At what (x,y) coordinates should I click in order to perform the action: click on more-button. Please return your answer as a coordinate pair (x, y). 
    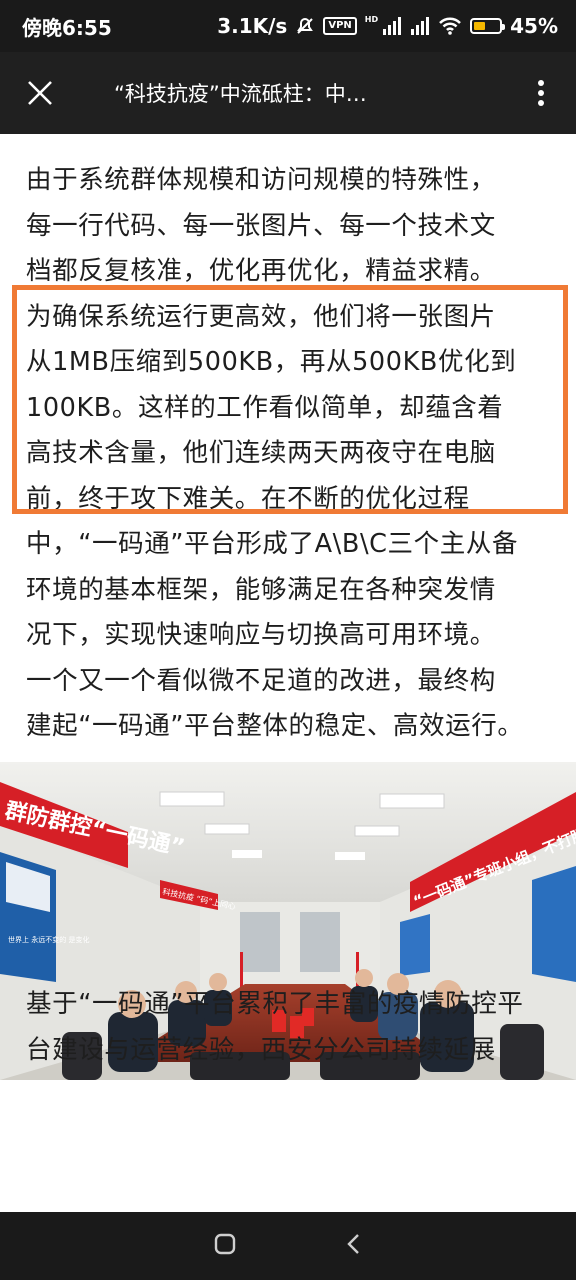
    Looking at the image, I should click on (541, 93).